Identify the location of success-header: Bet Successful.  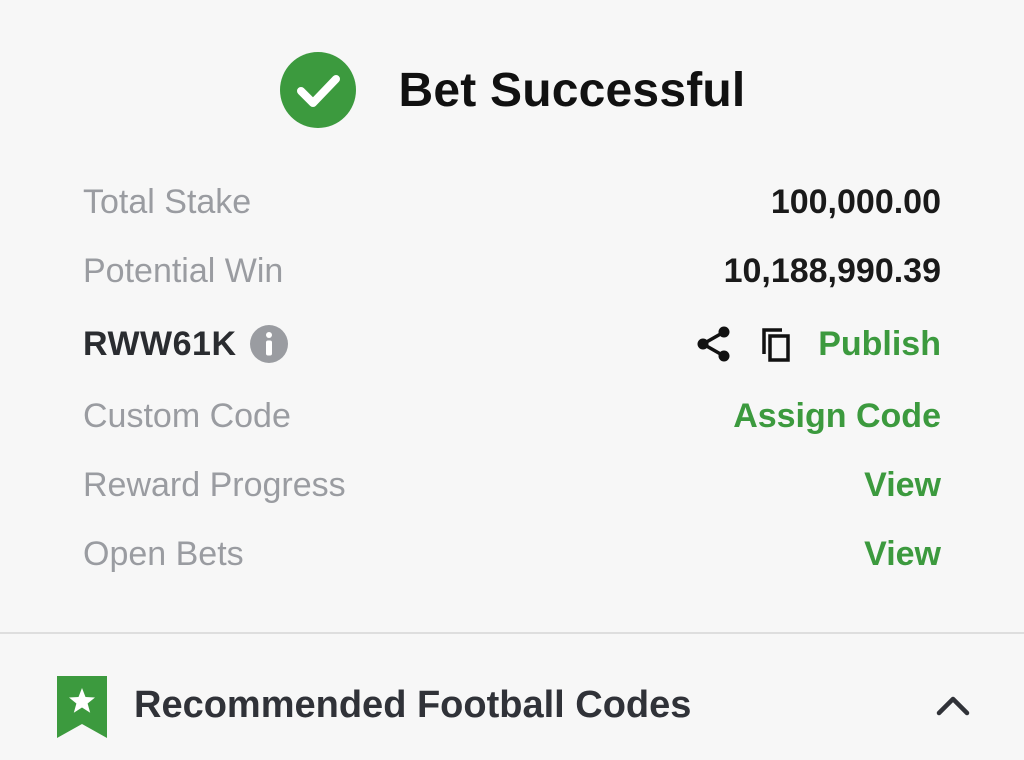
(512, 90).